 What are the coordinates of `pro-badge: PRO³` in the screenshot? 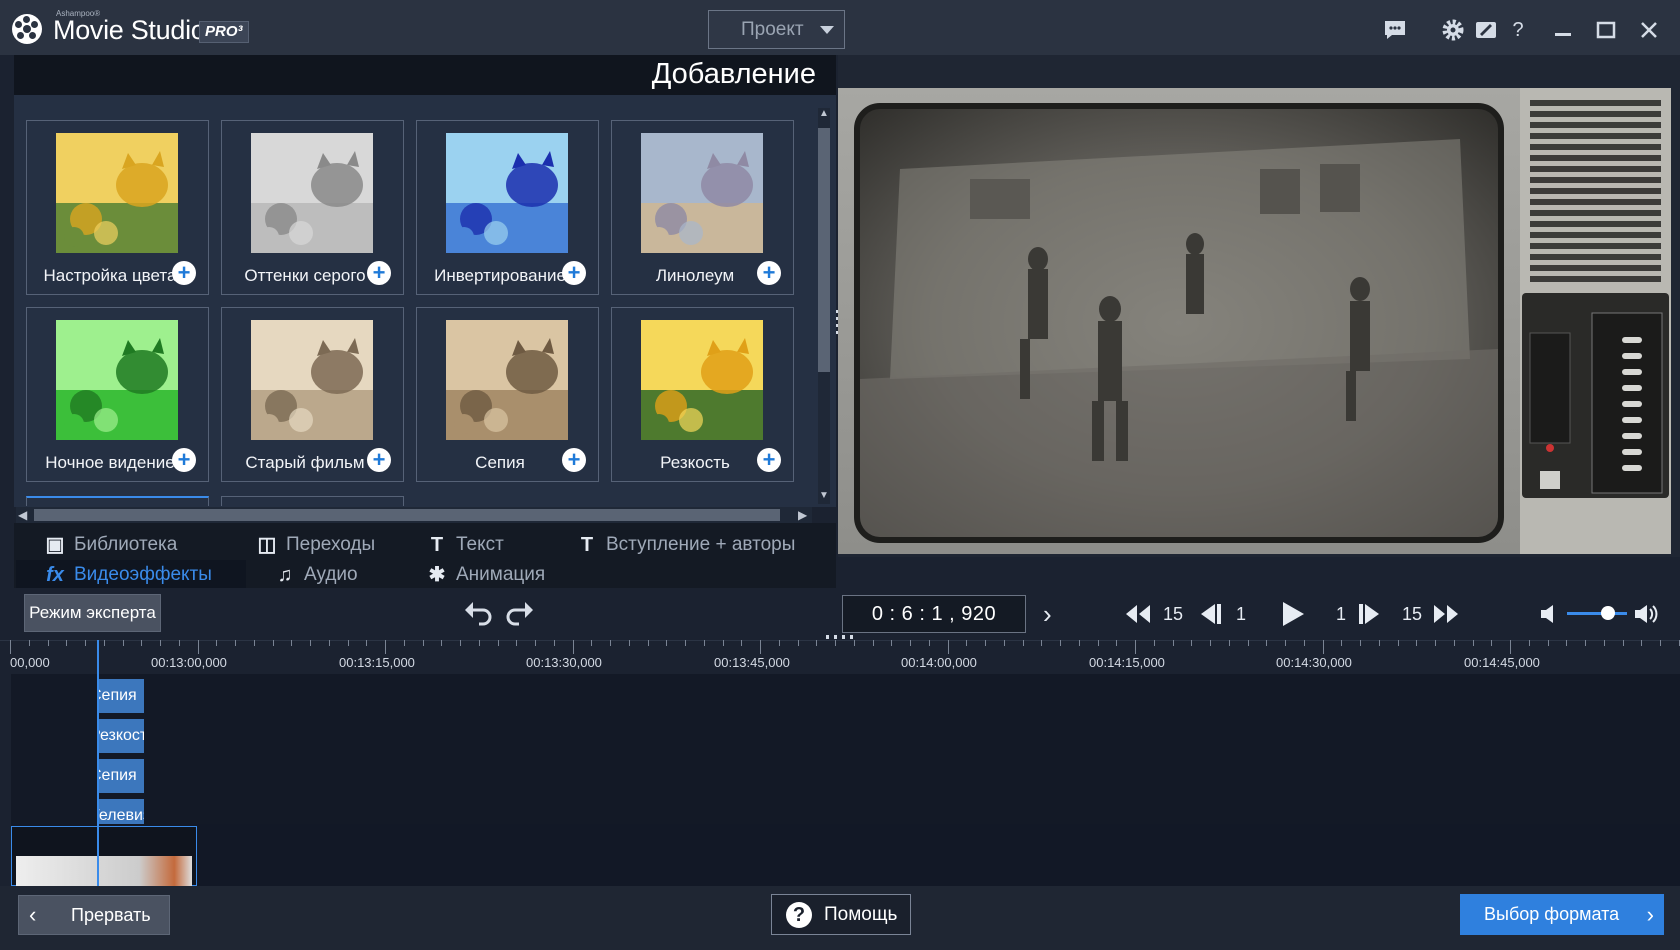 It's located at (224, 32).